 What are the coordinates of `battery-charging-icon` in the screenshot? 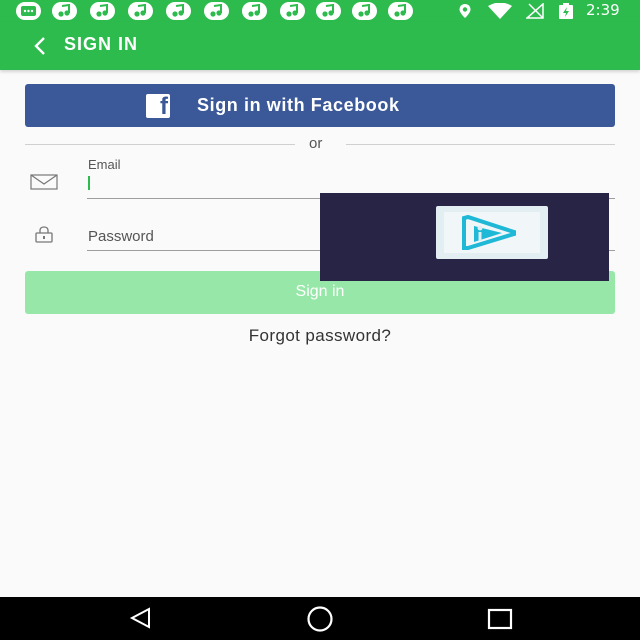 It's located at (566, 11).